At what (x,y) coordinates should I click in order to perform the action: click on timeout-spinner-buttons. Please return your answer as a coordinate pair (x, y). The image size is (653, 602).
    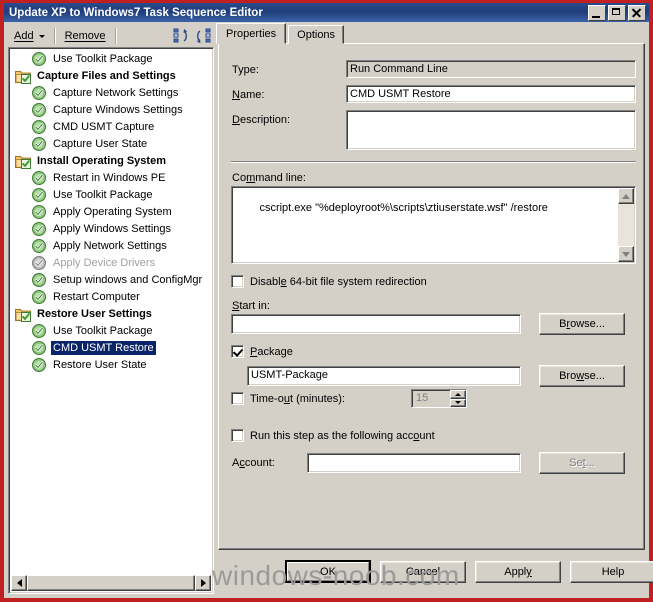
    Looking at the image, I should click on (458, 398).